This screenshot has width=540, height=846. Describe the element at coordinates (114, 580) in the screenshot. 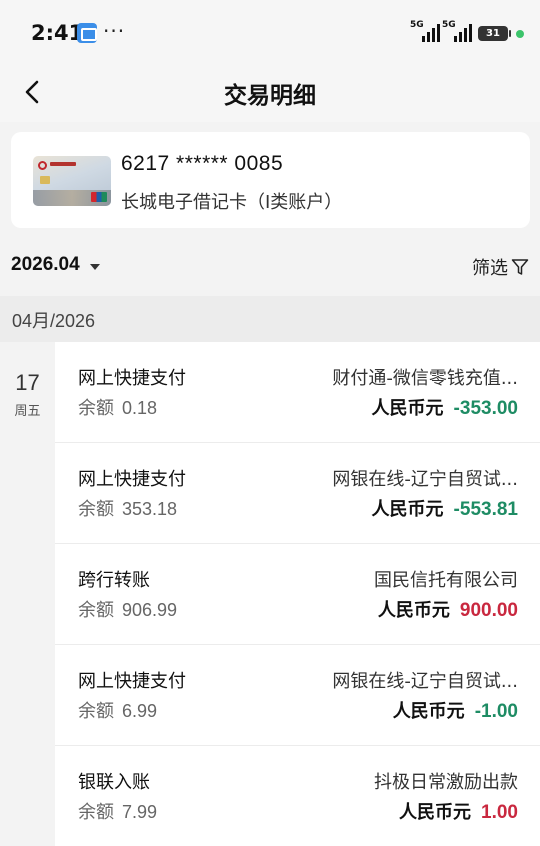

I see `transaction-type: 跨行转账` at that location.